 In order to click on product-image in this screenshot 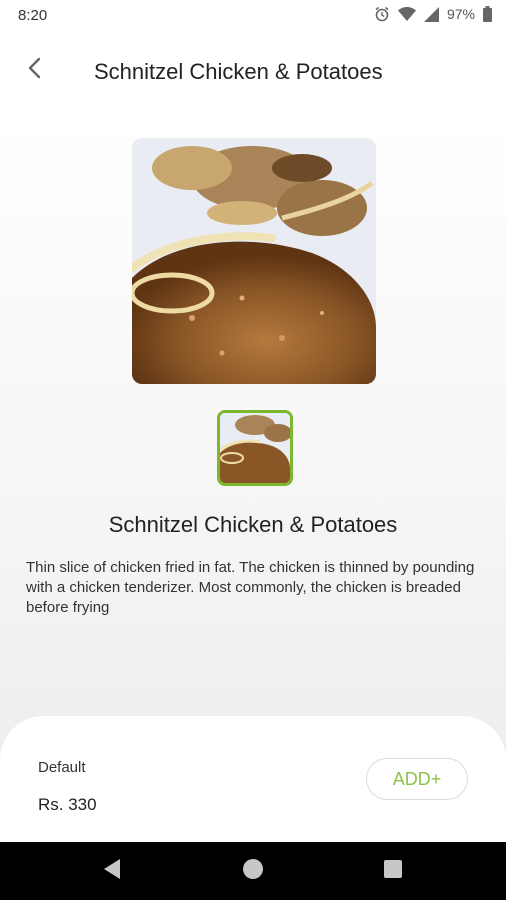, I will do `click(254, 261)`.